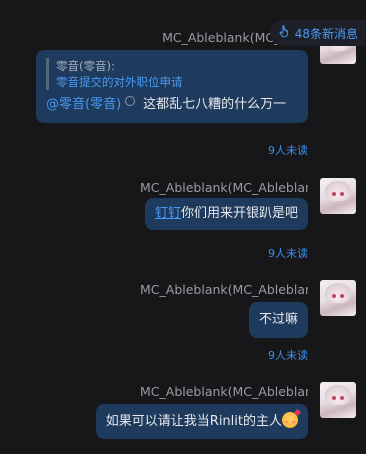  I want to click on message-bubble: 如果可以请让我当Rinlit的主人, so click(201, 421).